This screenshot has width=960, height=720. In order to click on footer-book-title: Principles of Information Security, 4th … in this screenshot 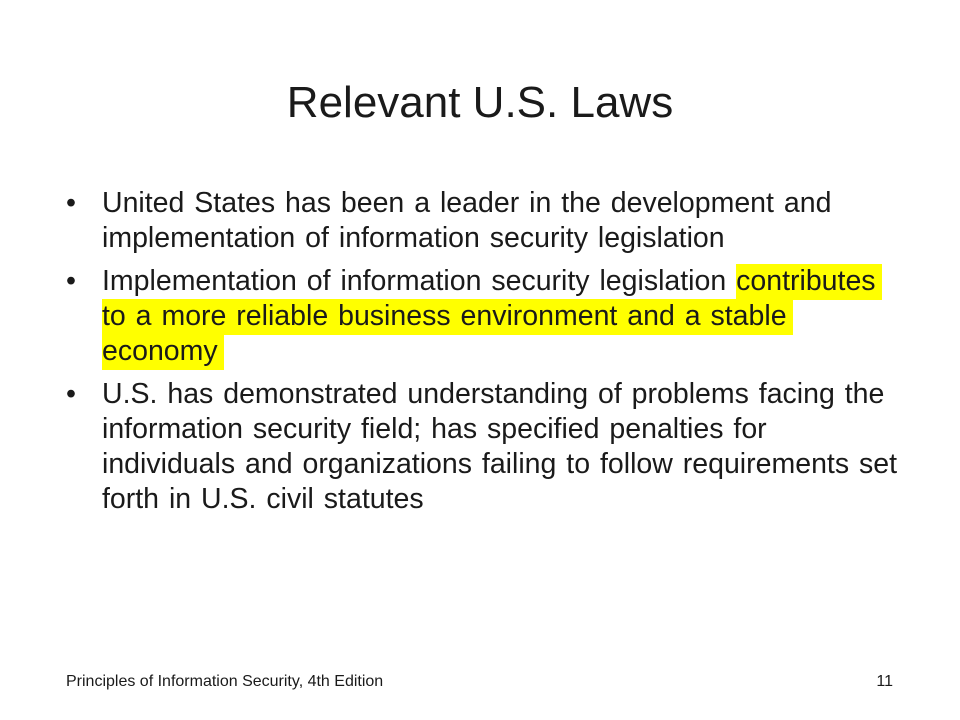, I will do `click(225, 681)`.